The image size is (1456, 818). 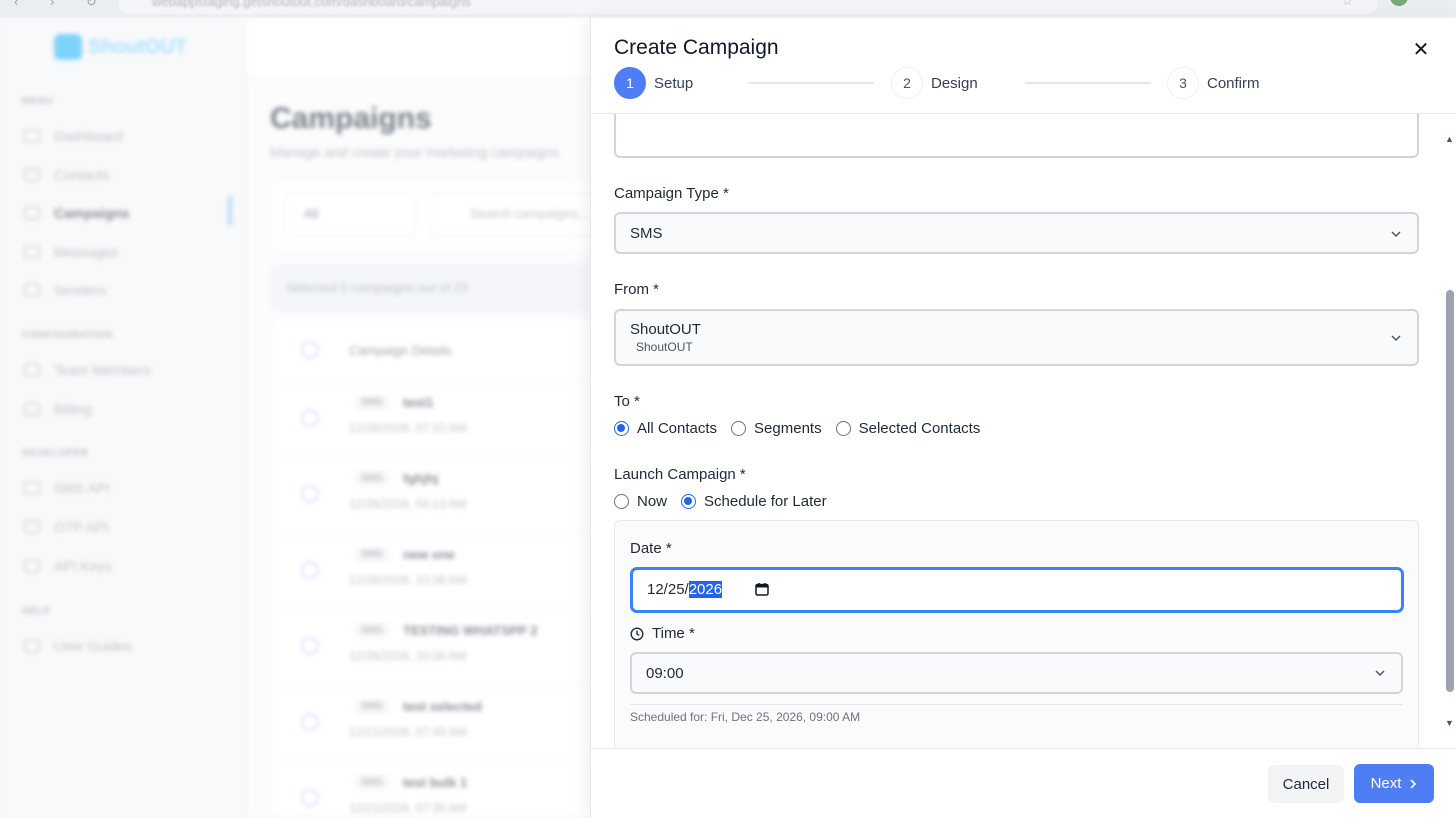 I want to click on cancel-button: Cancel, so click(x=1306, y=784).